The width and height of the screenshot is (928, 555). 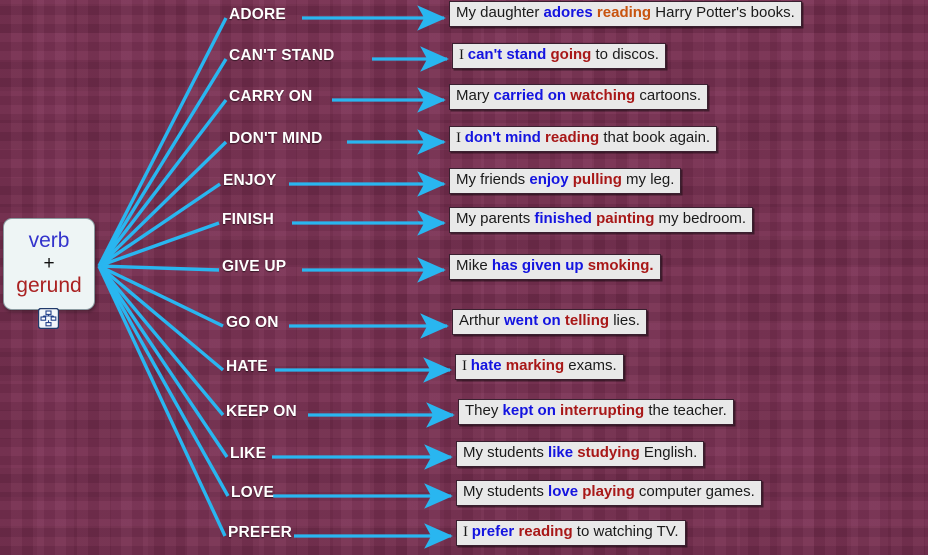 I want to click on sentence-gerund: painting, so click(x=625, y=218).